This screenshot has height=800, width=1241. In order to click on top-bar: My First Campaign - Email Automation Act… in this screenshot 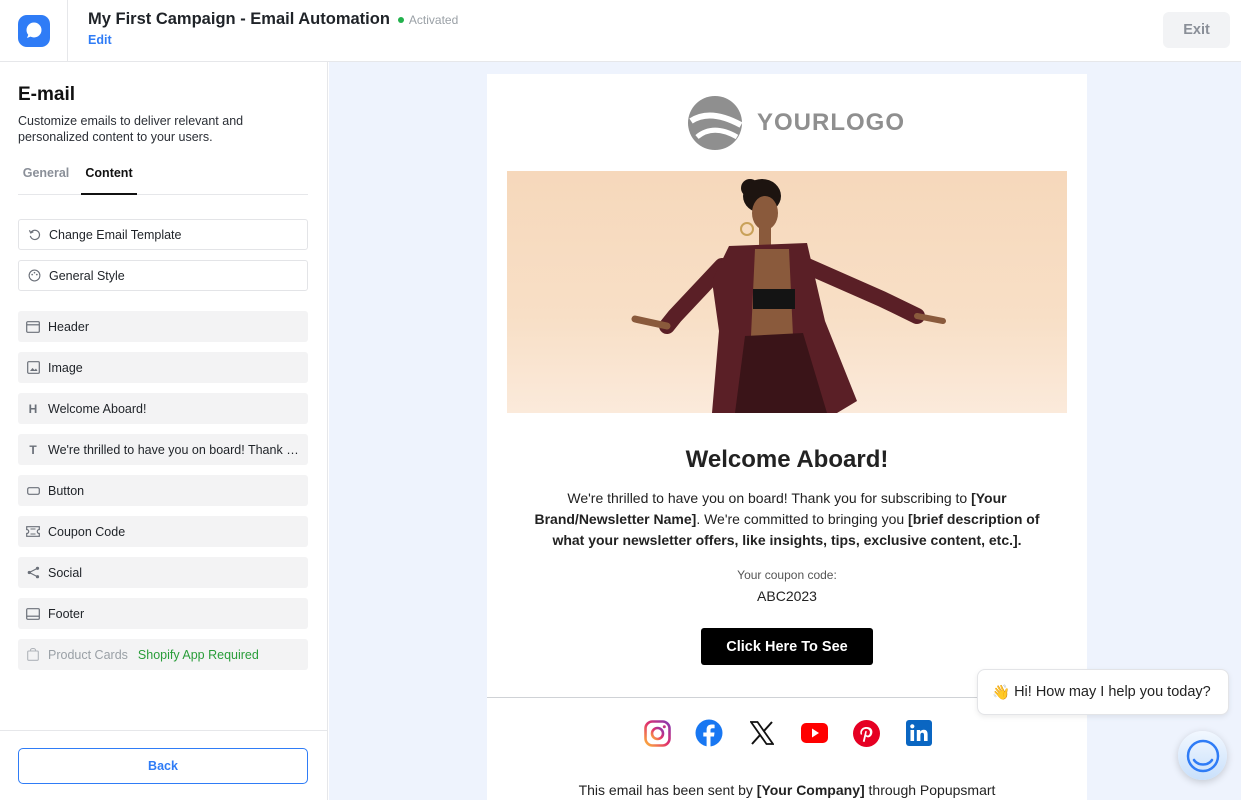, I will do `click(620, 31)`.